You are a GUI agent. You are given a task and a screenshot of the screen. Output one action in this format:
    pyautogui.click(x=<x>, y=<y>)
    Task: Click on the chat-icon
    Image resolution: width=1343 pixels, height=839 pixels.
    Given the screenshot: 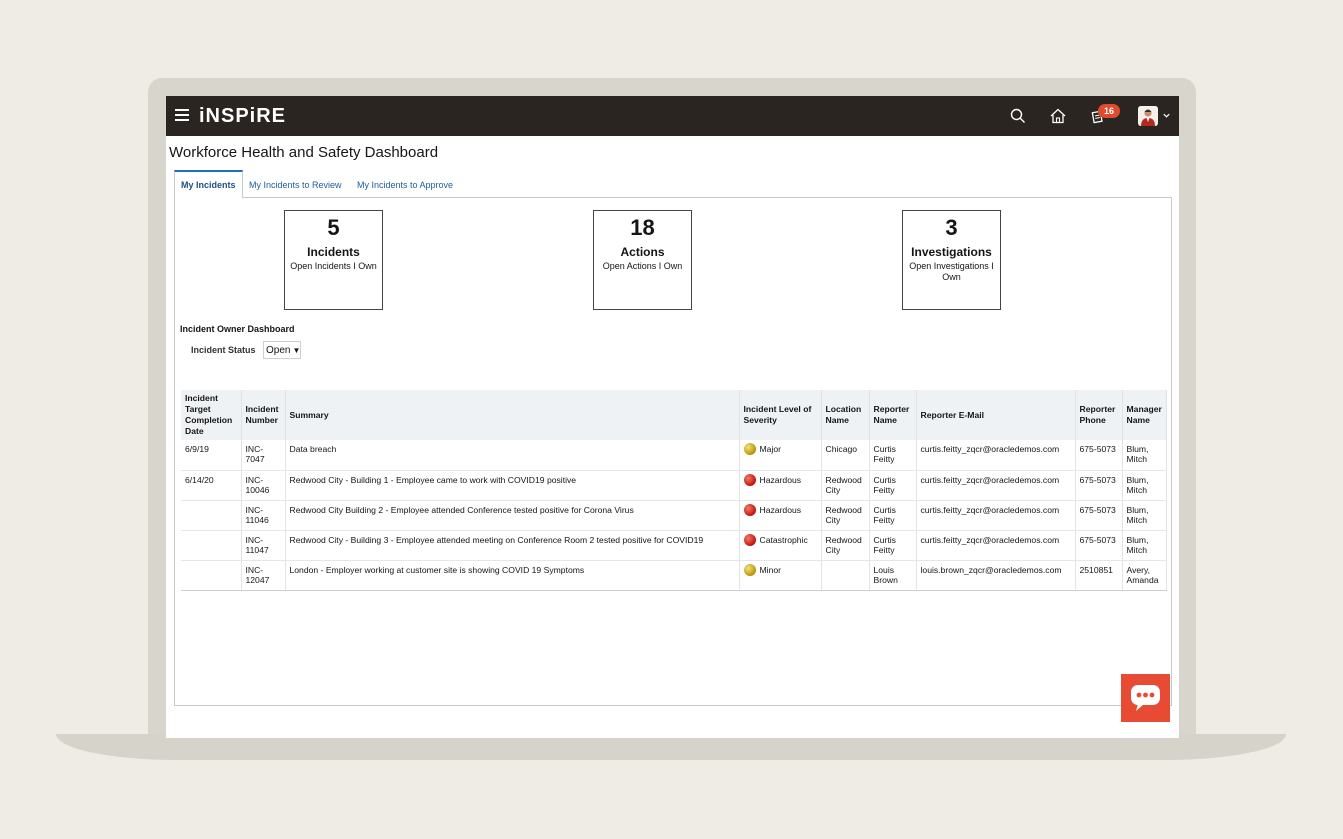 What is the action you would take?
    pyautogui.click(x=1145, y=698)
    